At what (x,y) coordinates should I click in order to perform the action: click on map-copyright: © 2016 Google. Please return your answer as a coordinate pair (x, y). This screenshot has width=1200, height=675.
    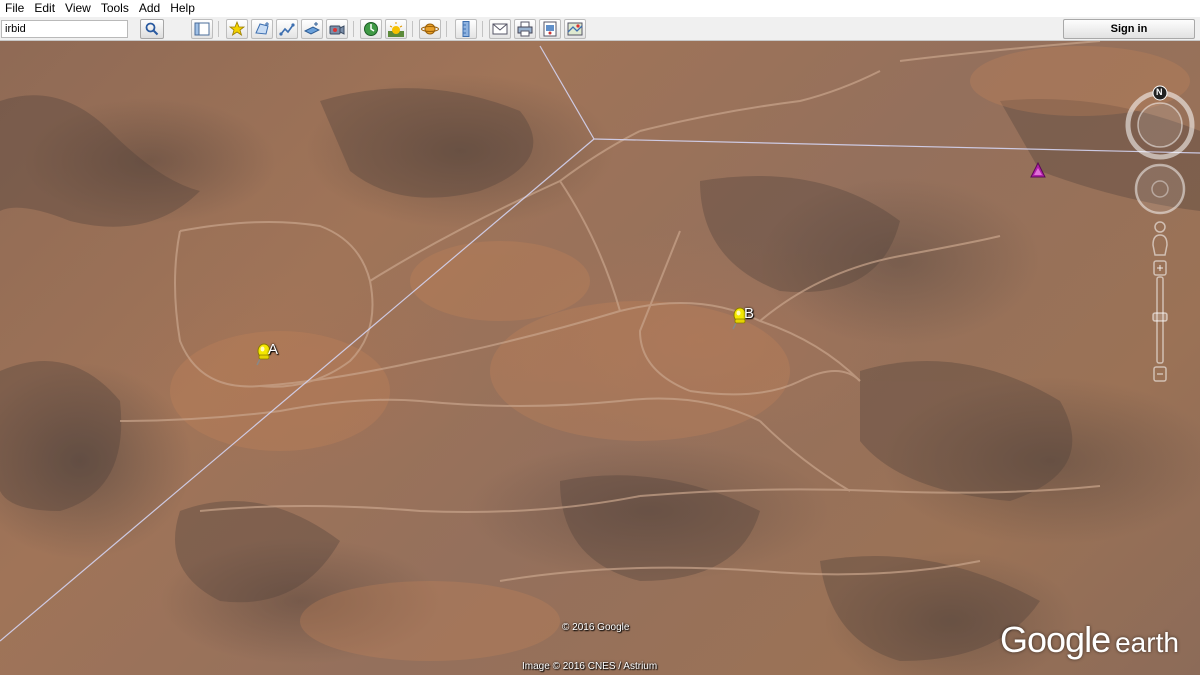
    Looking at the image, I should click on (596, 627).